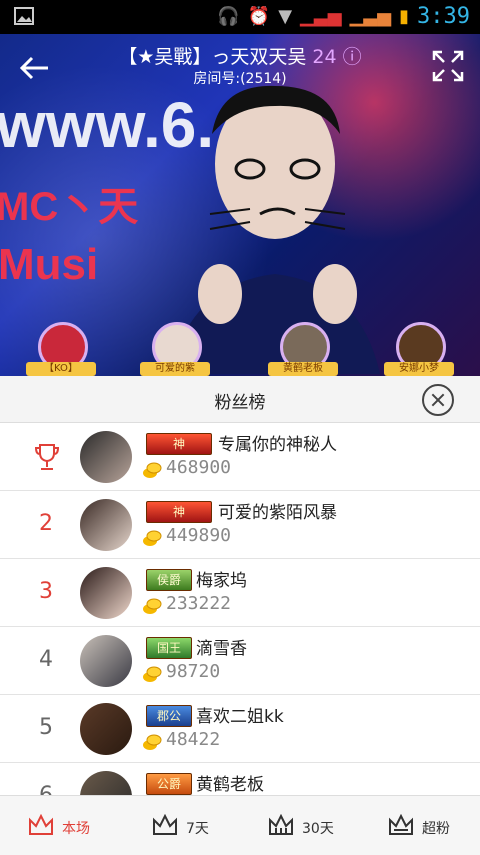  What do you see at coordinates (277, 445) in the screenshot?
I see `user-name: 专属你的神秘人` at bounding box center [277, 445].